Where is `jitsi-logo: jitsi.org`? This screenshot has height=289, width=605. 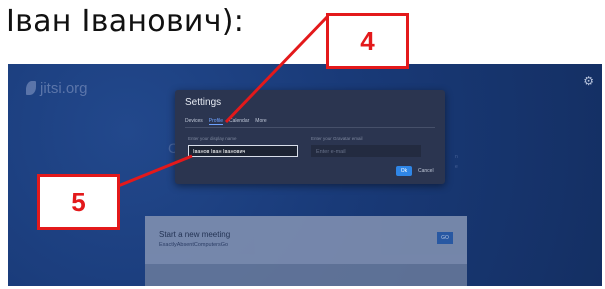 jitsi-logo: jitsi.org is located at coordinates (57, 88).